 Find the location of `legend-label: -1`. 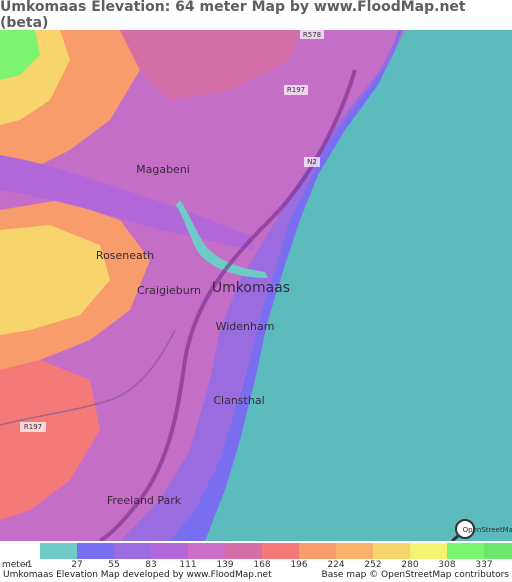

legend-label: -1 is located at coordinates (28, 565).